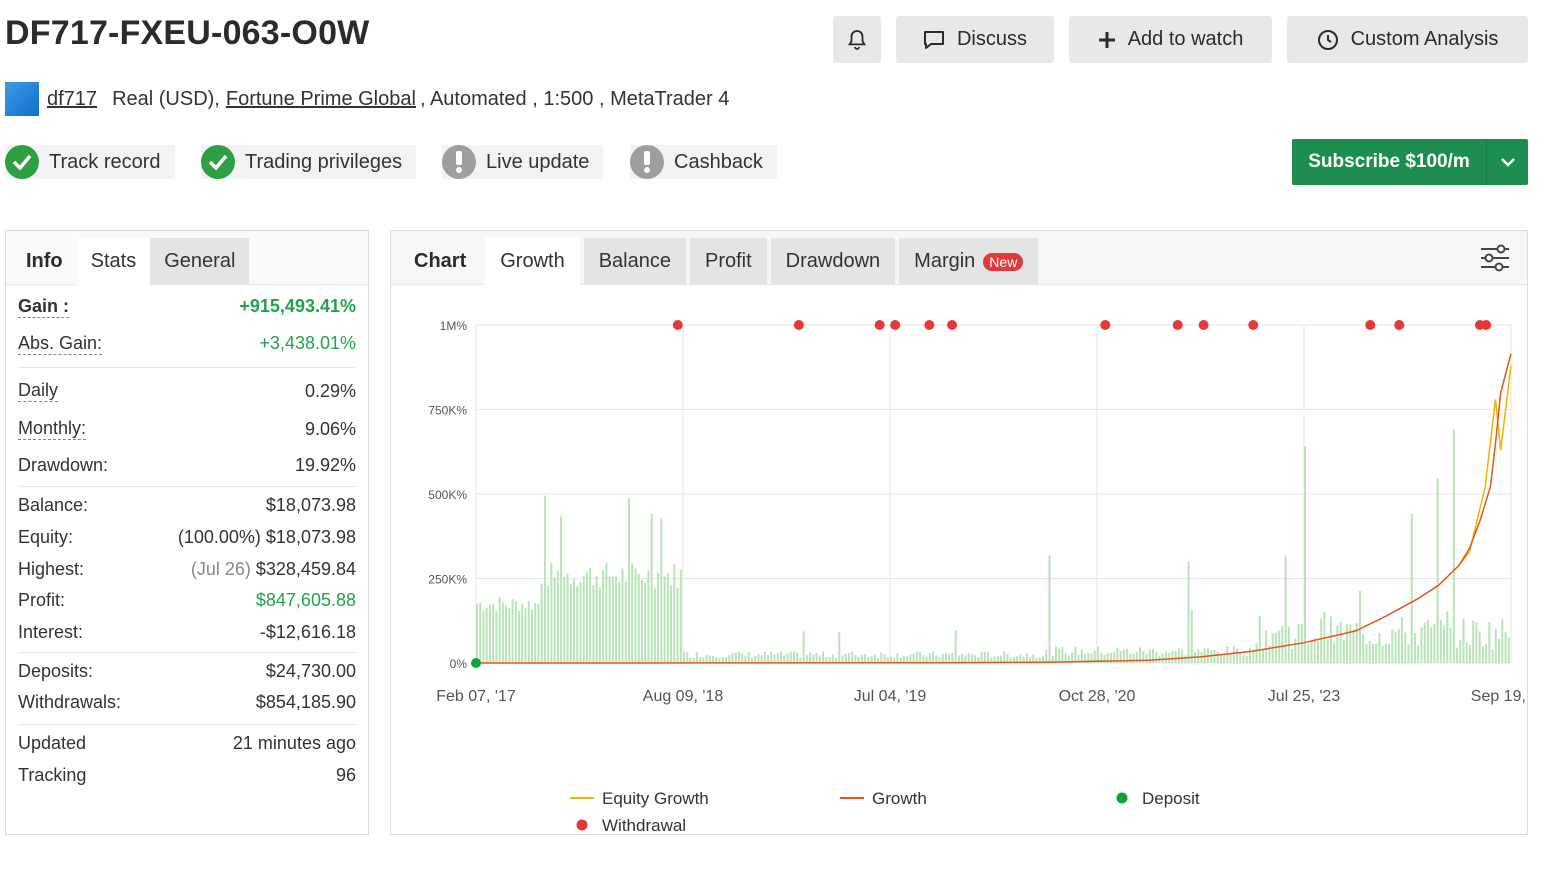 The image size is (1545, 880). I want to click on tab-chart: Chart, so click(440, 261).